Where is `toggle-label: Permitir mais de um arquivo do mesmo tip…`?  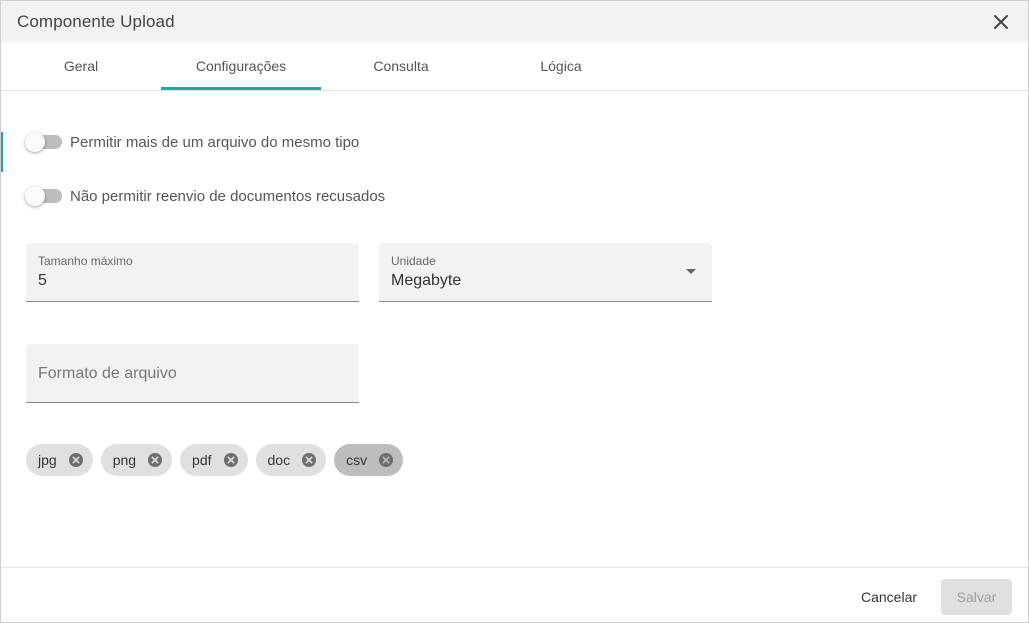
toggle-label: Permitir mais de um arquivo do mesmo tip… is located at coordinates (215, 142).